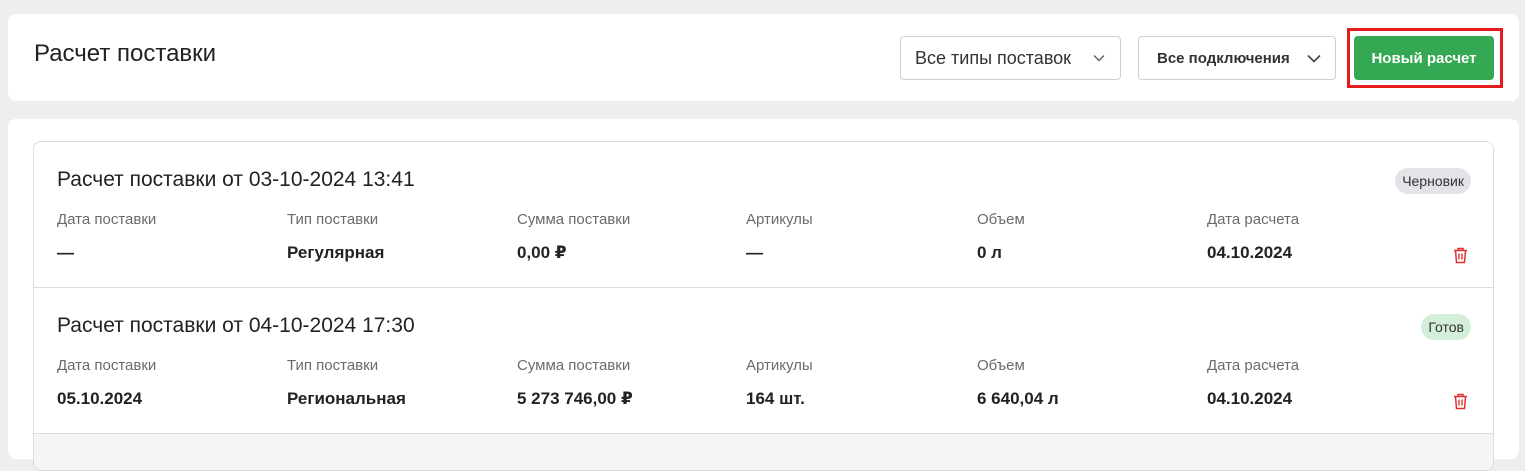  What do you see at coordinates (100, 398) in the screenshot?
I see `delivery-date-value: 05.10.2024` at bounding box center [100, 398].